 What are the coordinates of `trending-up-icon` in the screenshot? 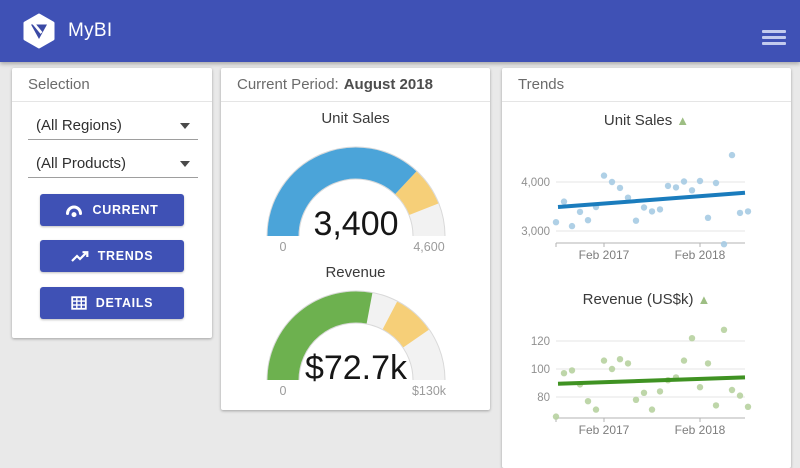 It's located at (79, 256).